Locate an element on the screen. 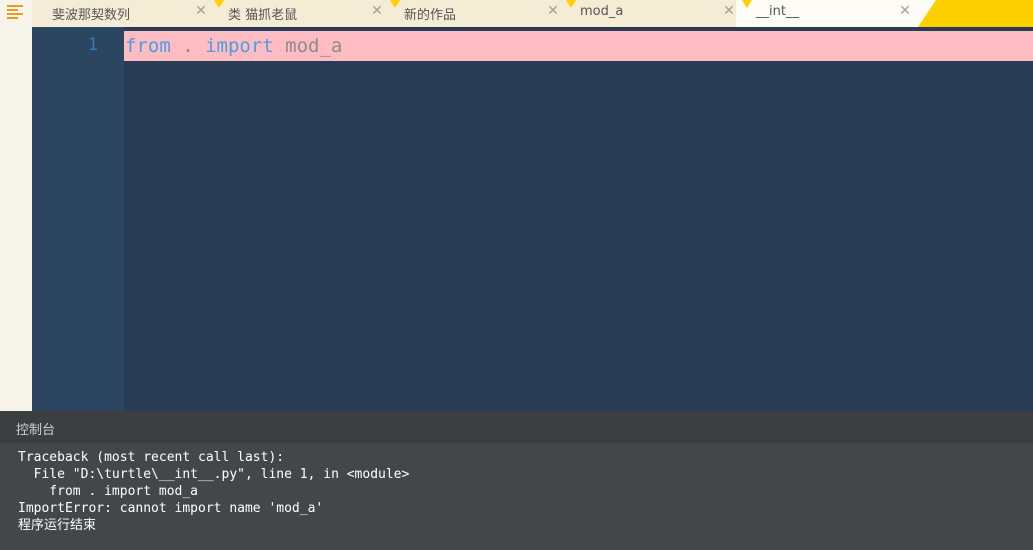 This screenshot has width=1033, height=550. tab-label: 新的作品 is located at coordinates (430, 15).